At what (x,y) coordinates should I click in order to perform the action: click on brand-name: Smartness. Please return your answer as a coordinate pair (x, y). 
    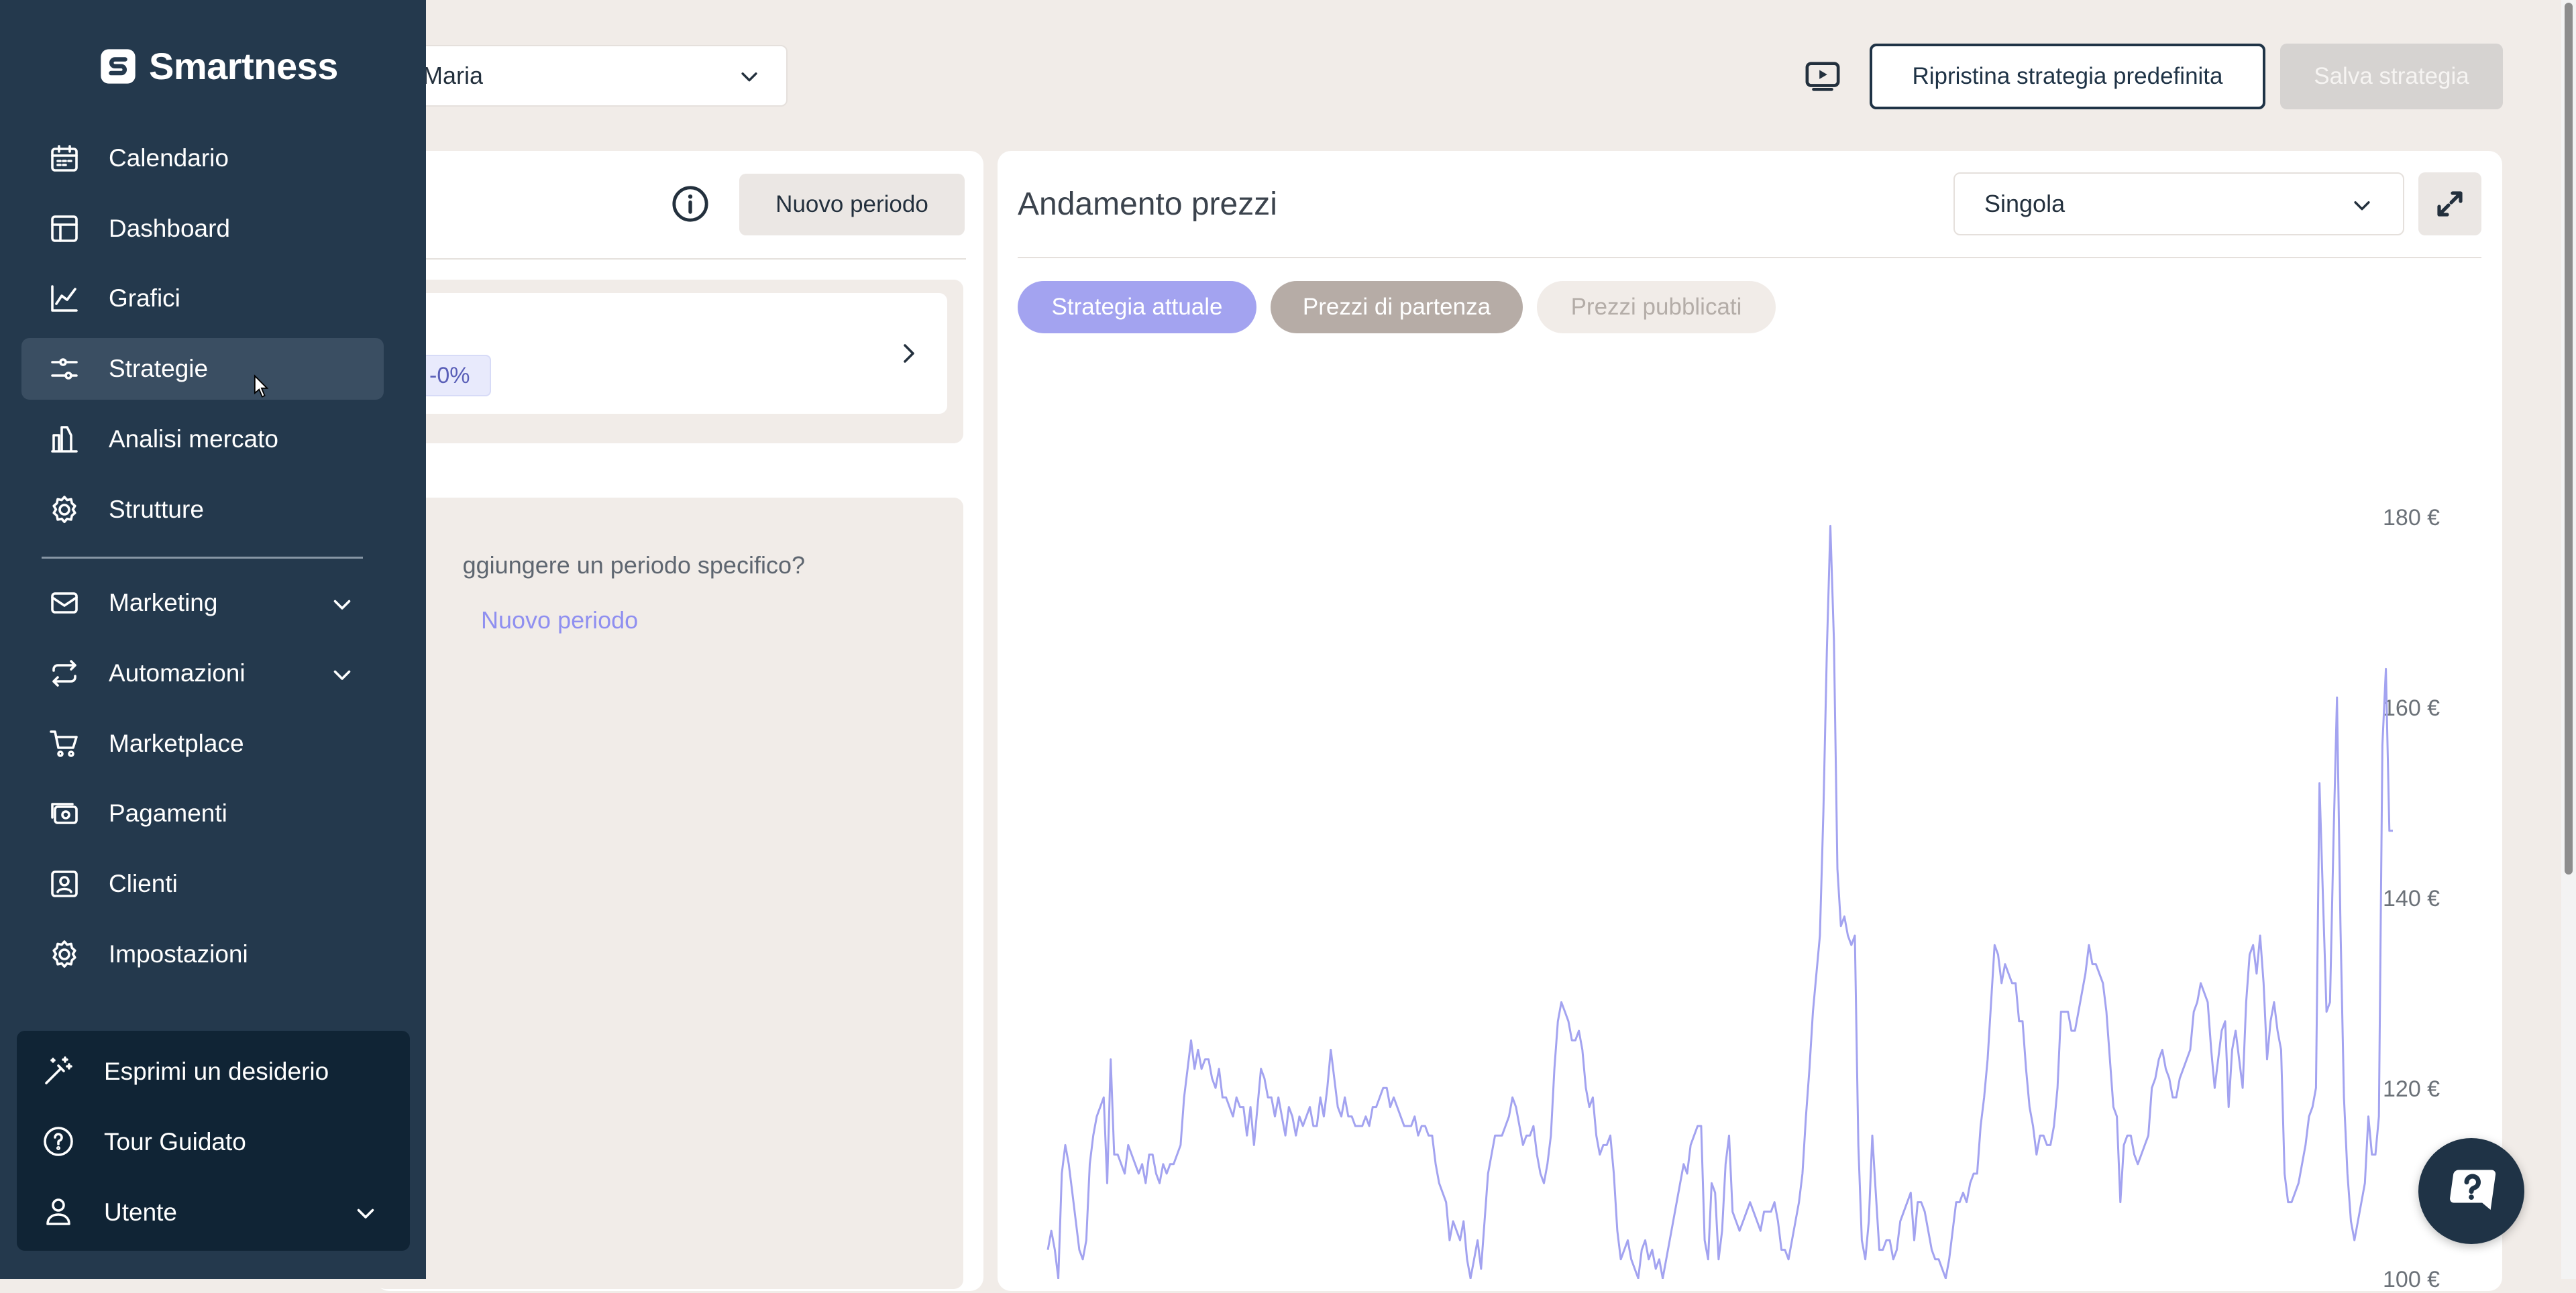
    Looking at the image, I should click on (243, 66).